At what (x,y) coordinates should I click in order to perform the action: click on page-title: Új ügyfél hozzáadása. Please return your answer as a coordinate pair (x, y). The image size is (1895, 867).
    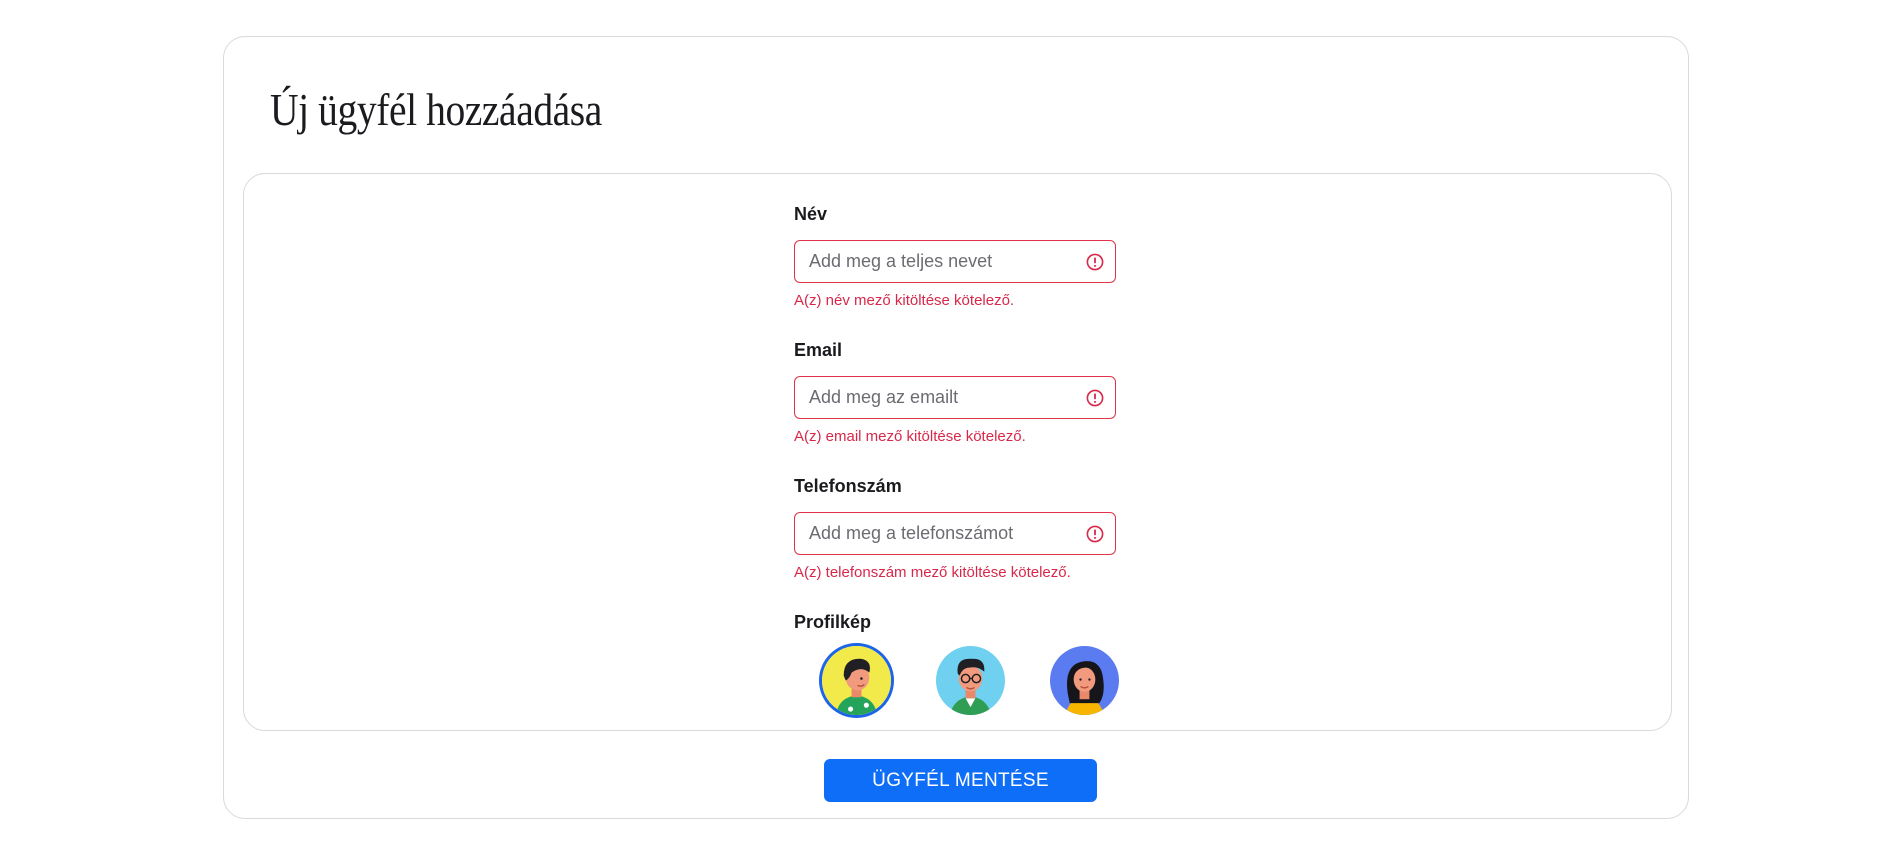
    Looking at the image, I should click on (436, 109).